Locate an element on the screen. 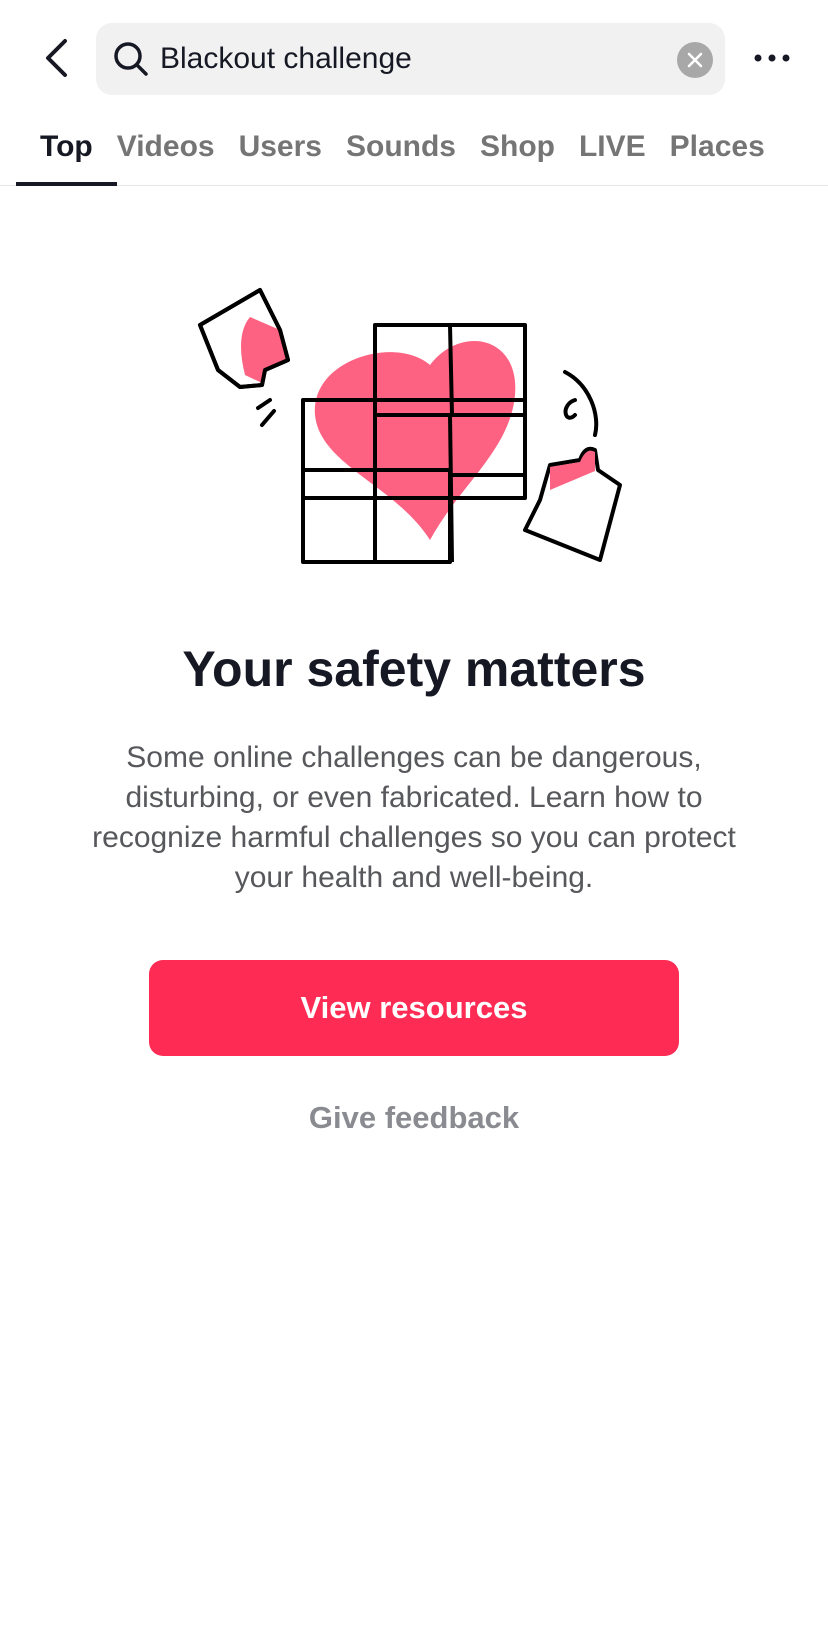  more-options-button is located at coordinates (772, 58).